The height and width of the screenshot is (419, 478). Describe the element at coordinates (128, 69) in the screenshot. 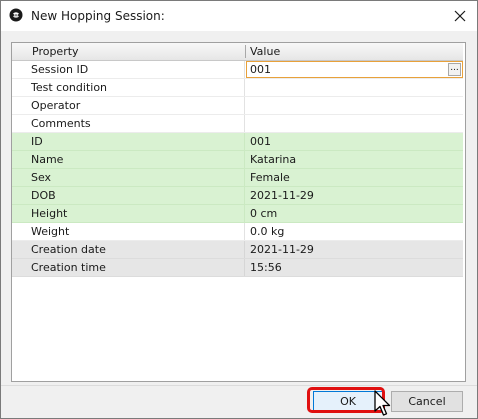

I see `property-name-cell: Session ID` at that location.